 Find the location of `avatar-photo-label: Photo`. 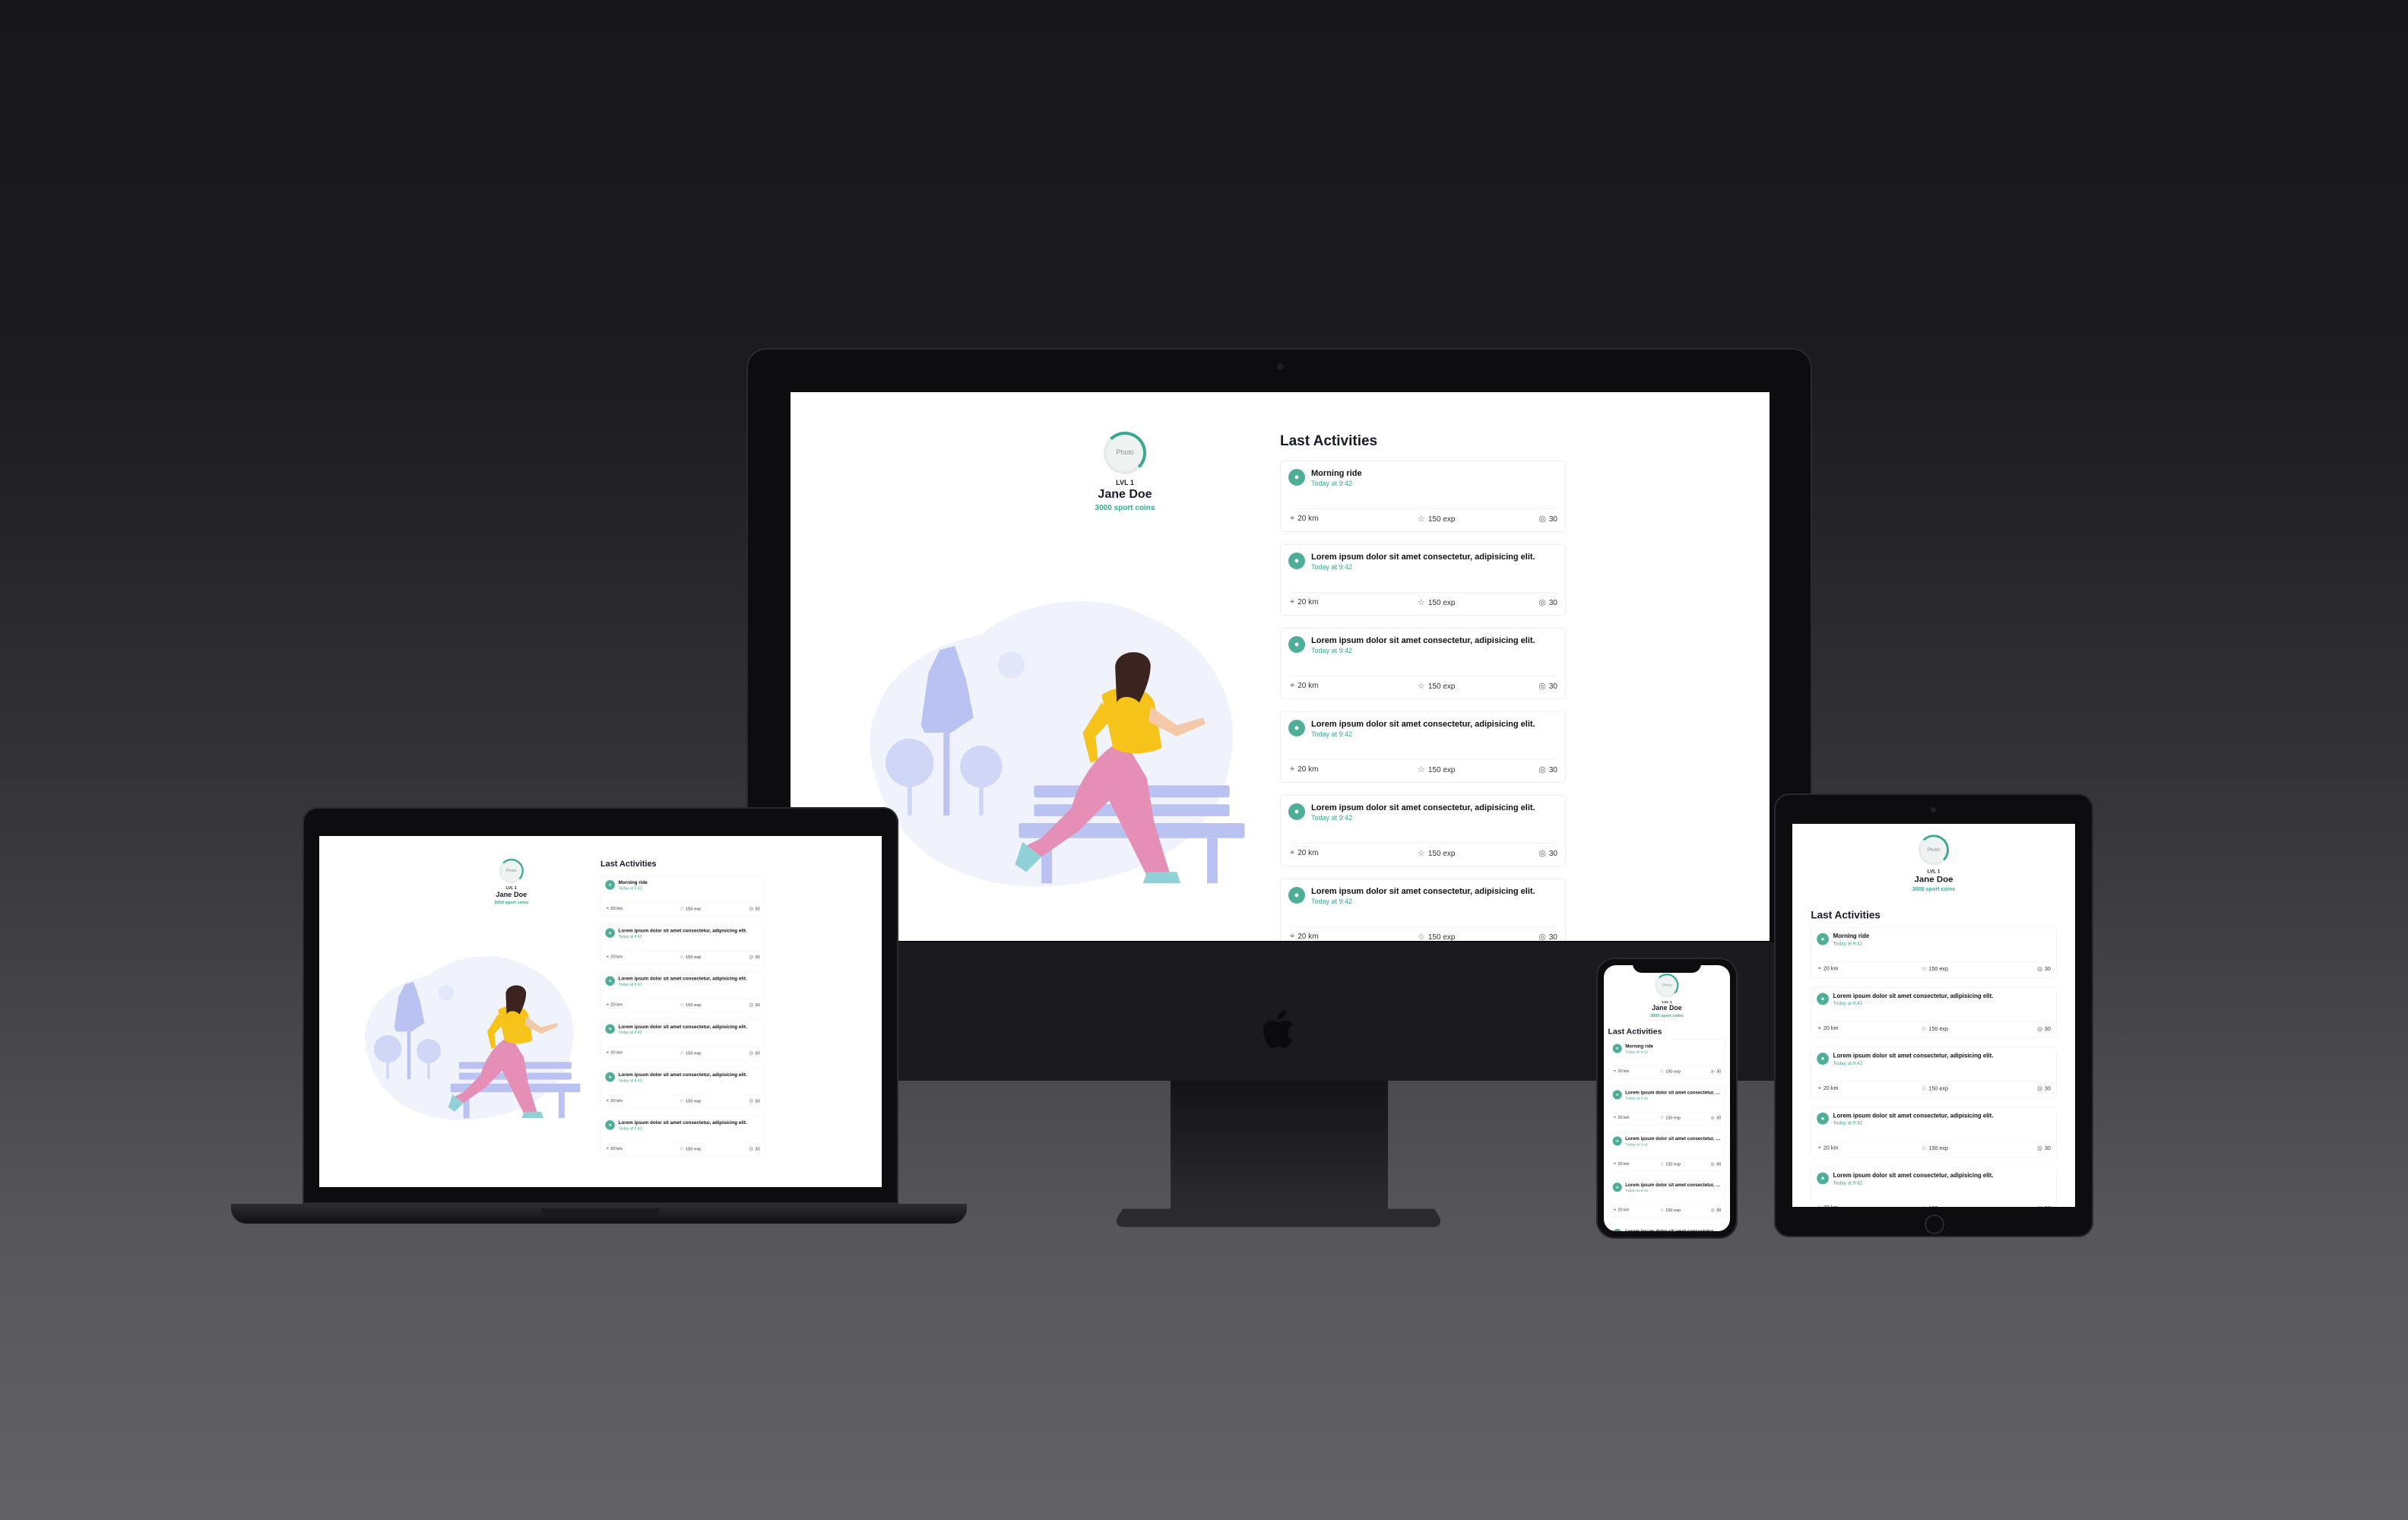

avatar-photo-label: Photo is located at coordinates (1125, 452).